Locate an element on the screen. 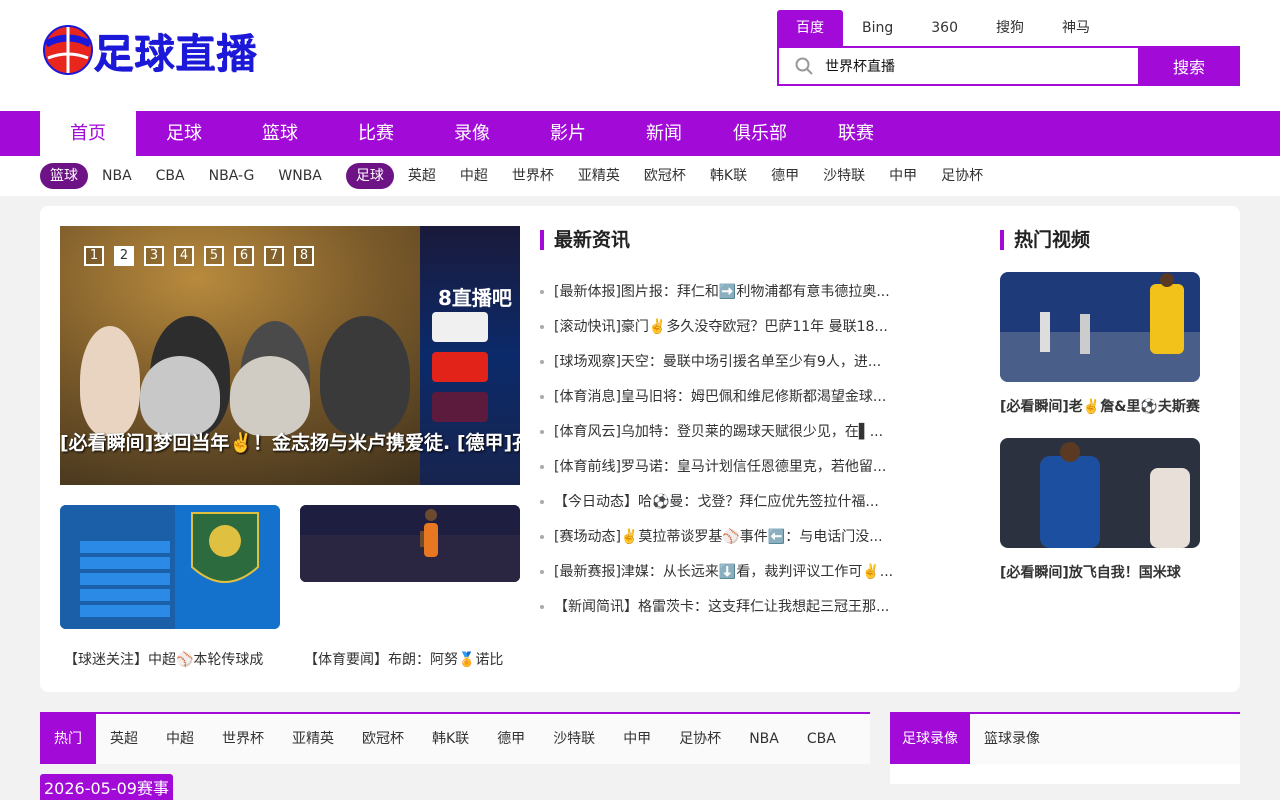 The width and height of the screenshot is (1280, 800). basketball-player-graphic is located at coordinates (410, 543).